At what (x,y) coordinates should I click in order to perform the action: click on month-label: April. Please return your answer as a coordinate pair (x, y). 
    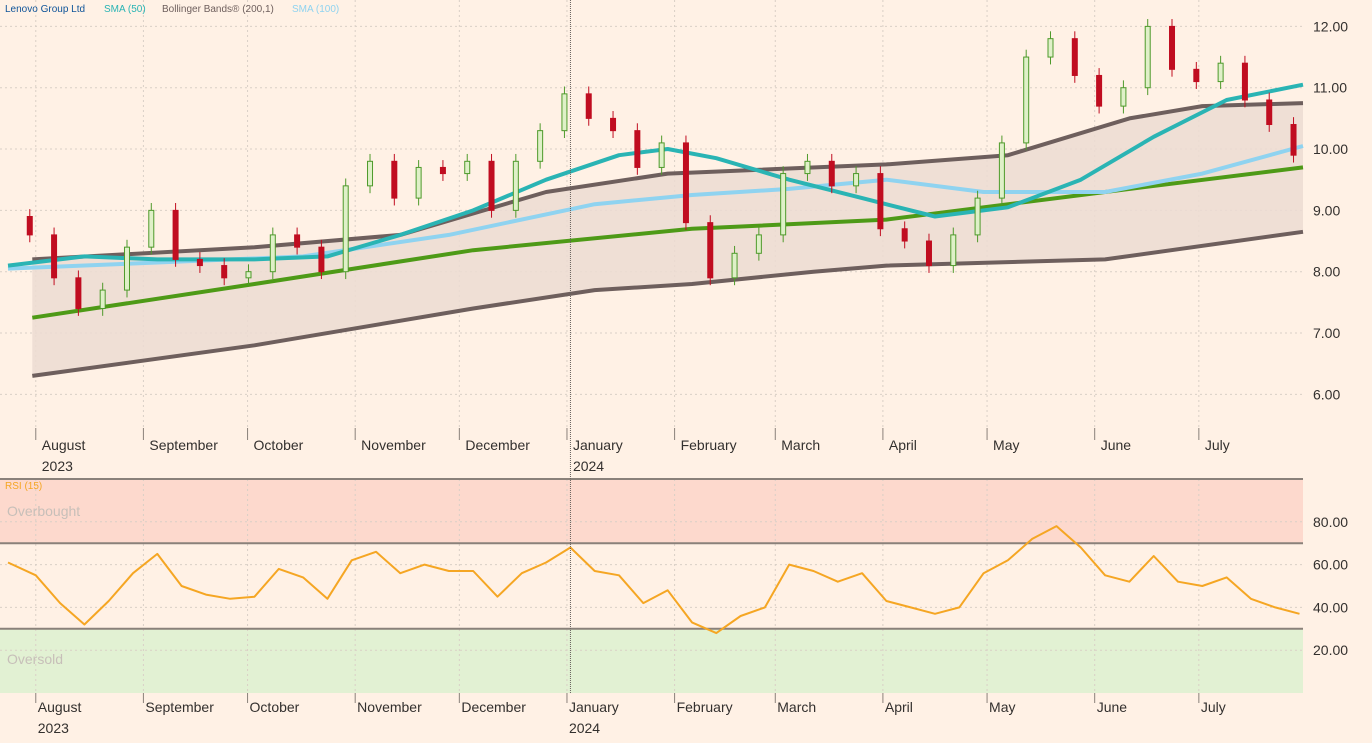
    Looking at the image, I should click on (903, 445).